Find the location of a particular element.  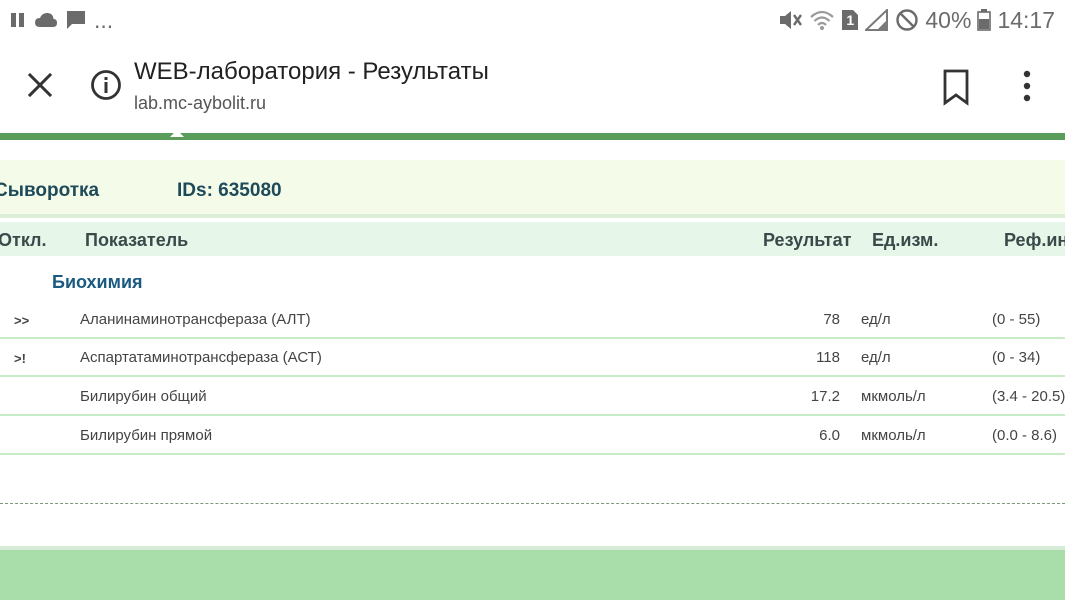

toolbar-accent-bar is located at coordinates (532, 136).